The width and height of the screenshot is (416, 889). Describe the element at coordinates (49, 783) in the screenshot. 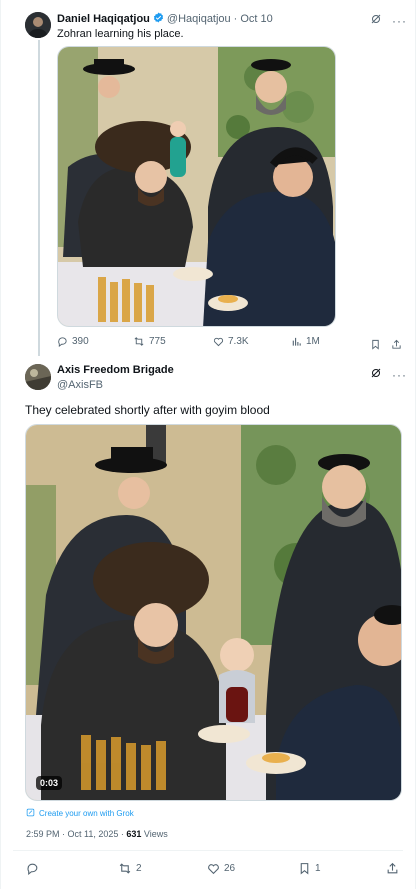

I see `video-duration: 0:03` at that location.